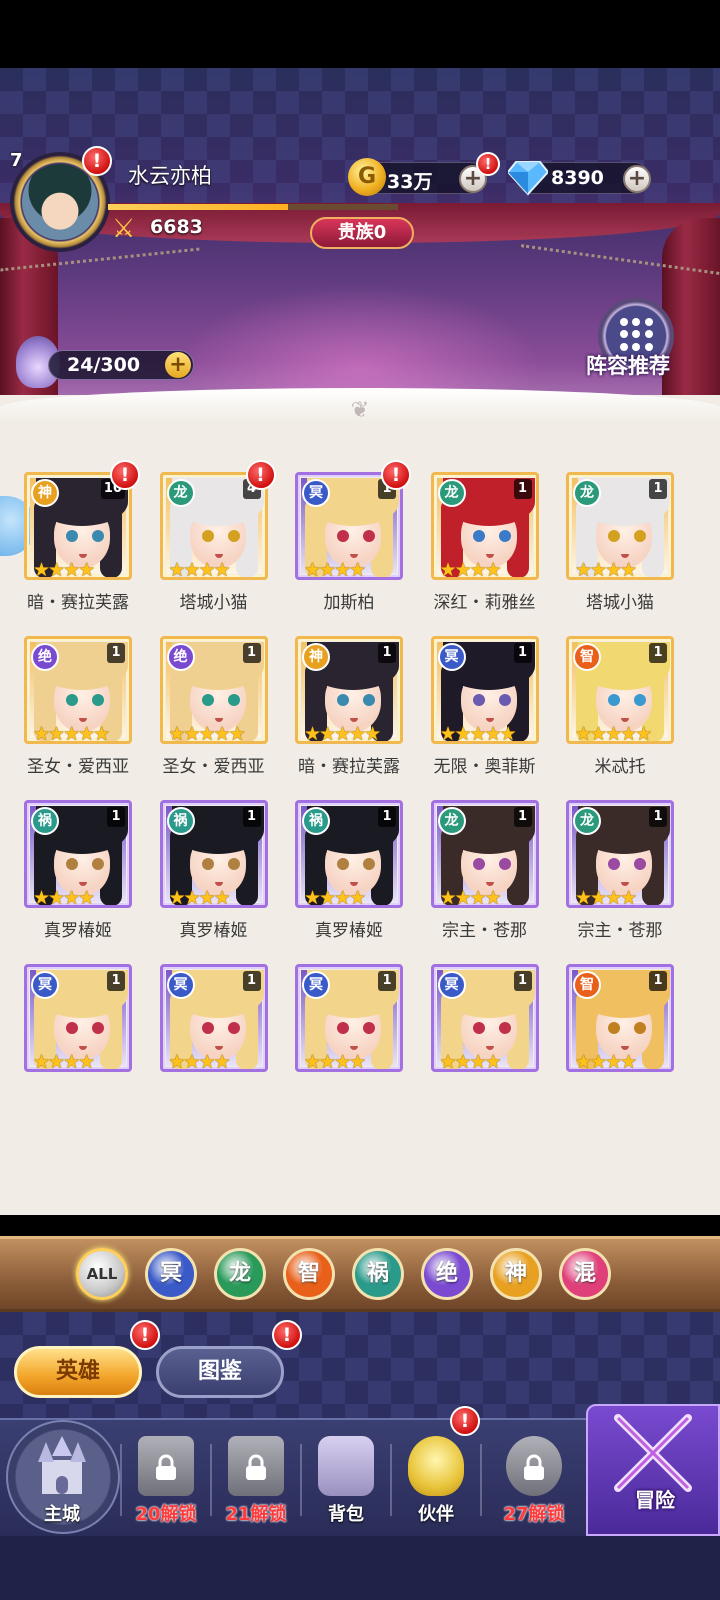 Image resolution: width=720 pixels, height=1600 pixels. Describe the element at coordinates (253, 207) in the screenshot. I see `xp-bar` at that location.